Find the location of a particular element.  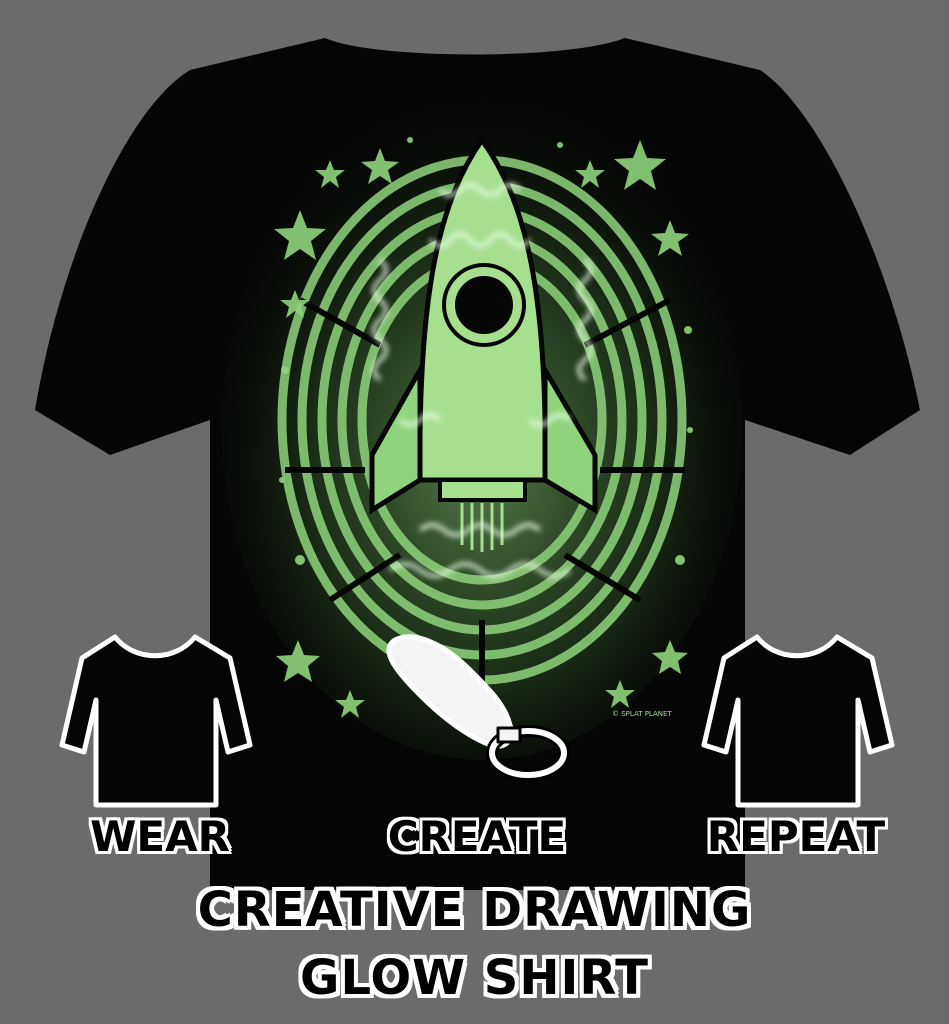

create-label: CREATE is located at coordinates (477, 836).